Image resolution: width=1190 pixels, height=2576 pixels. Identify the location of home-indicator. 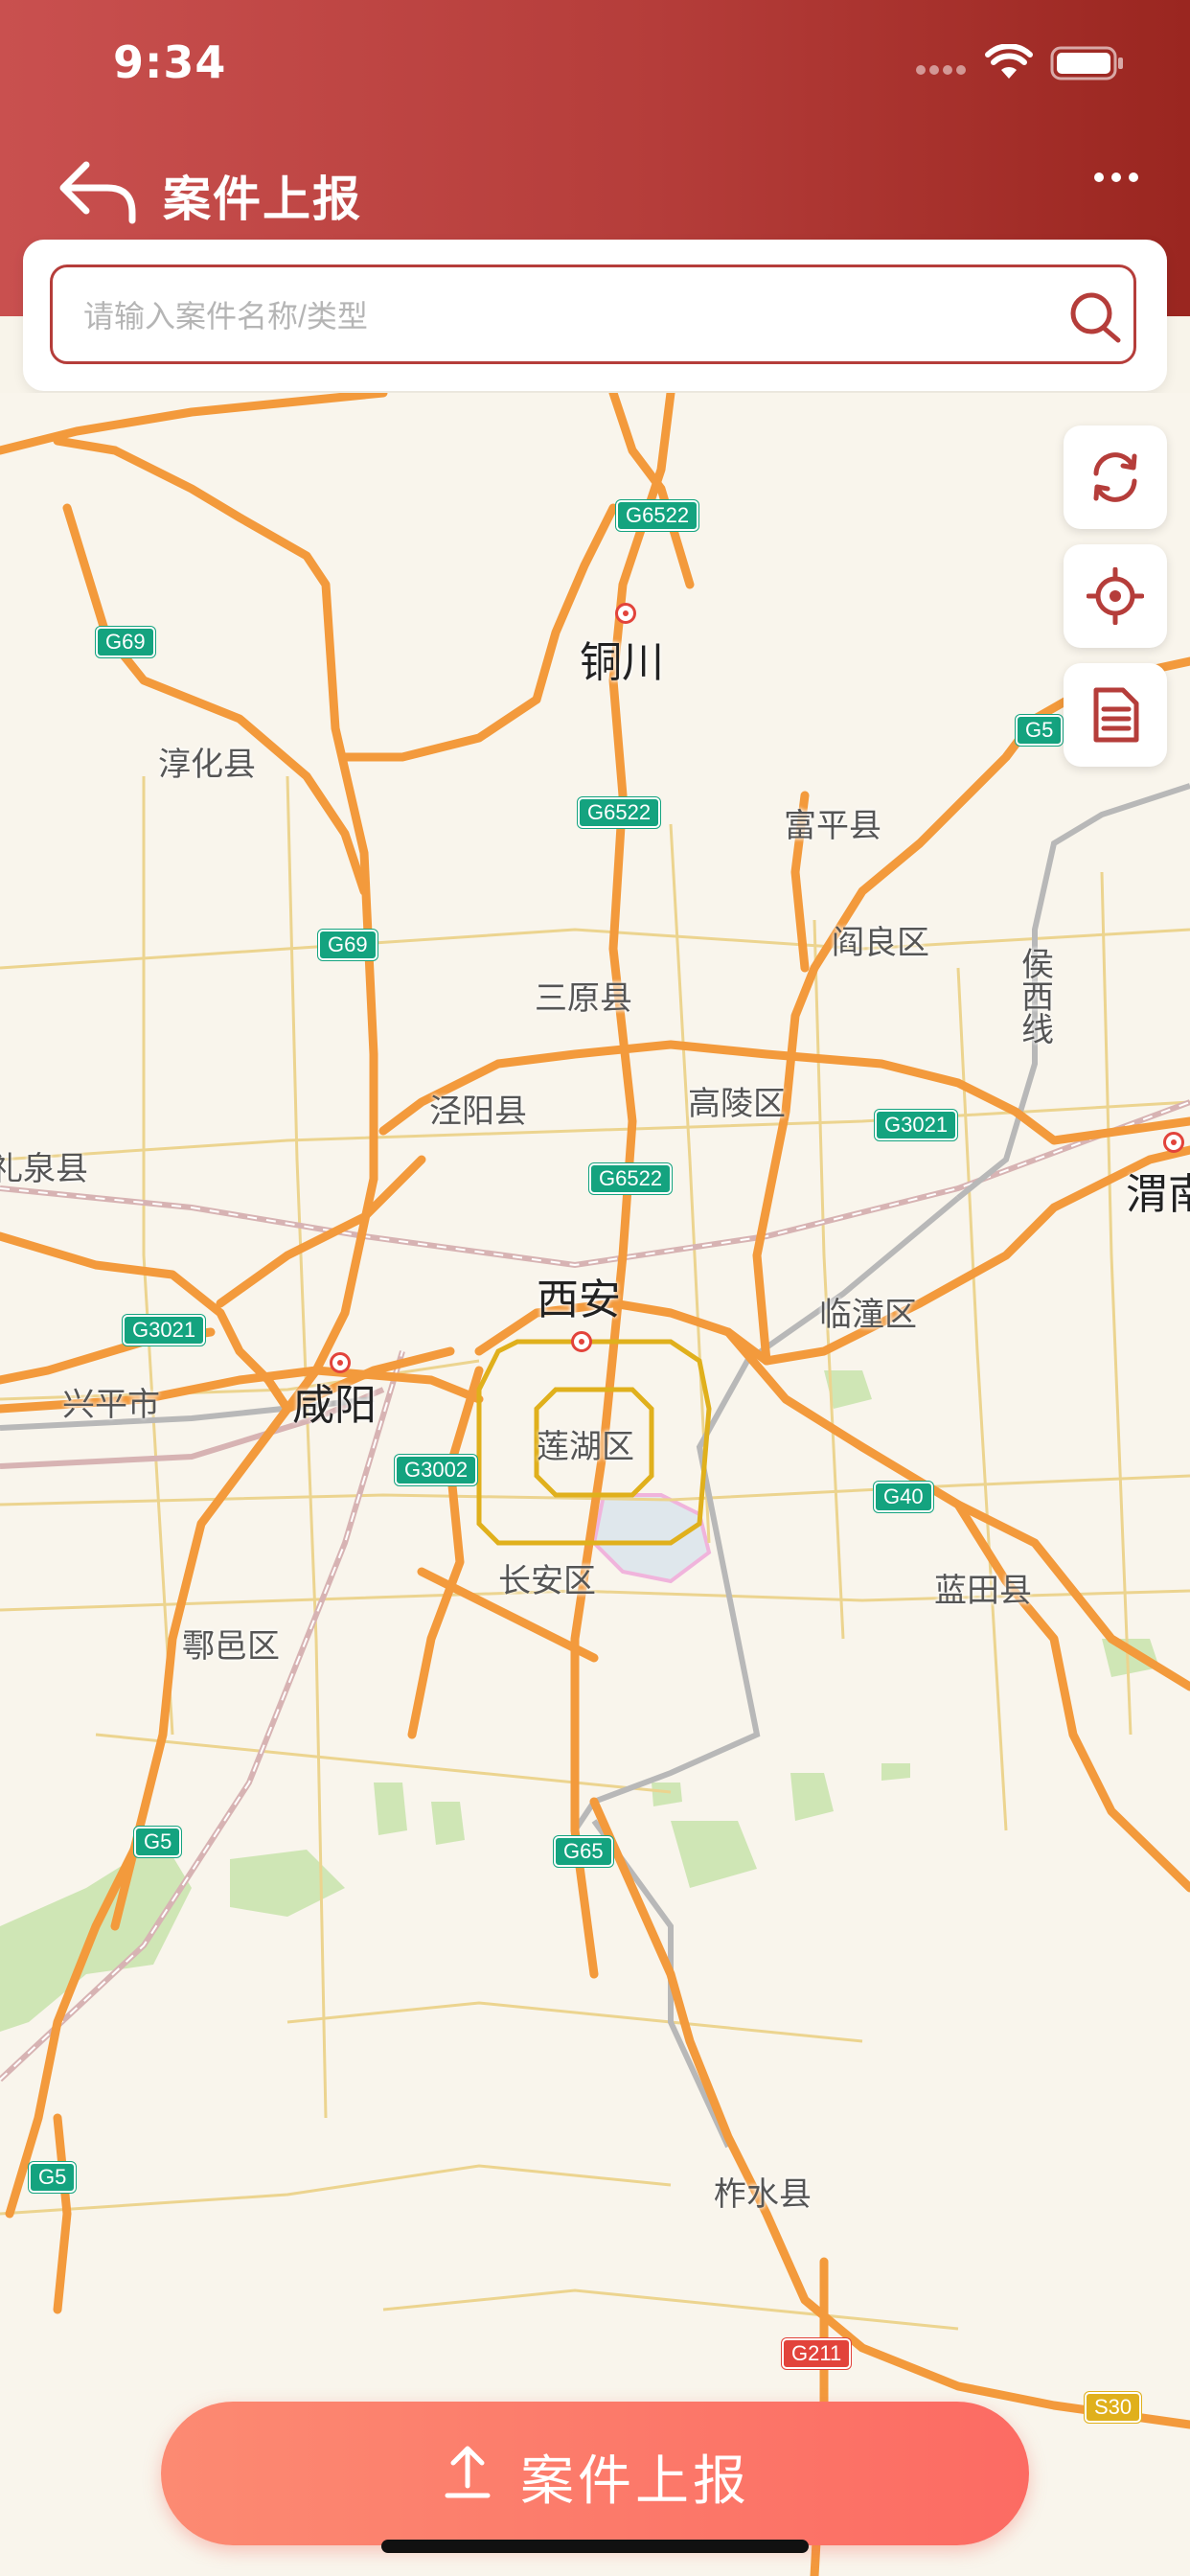
(595, 2546).